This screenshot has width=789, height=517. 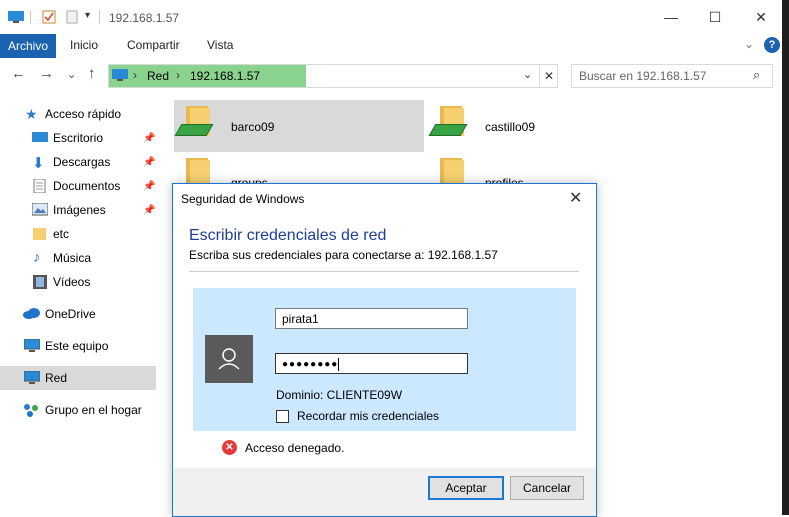 I want to click on sidebar-item-label: Grupo en el hogar, so click(x=93, y=410).